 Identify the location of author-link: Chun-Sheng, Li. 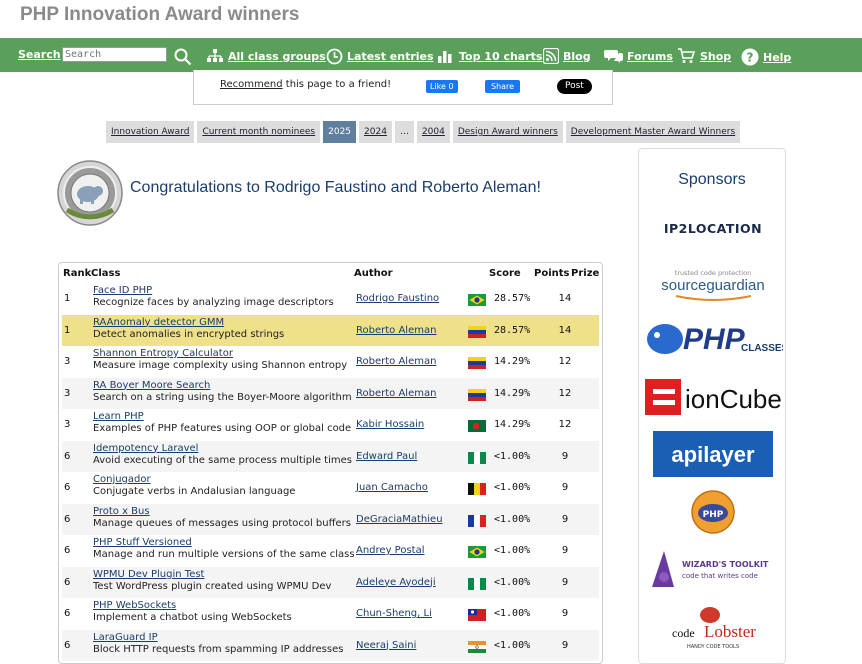
(394, 613).